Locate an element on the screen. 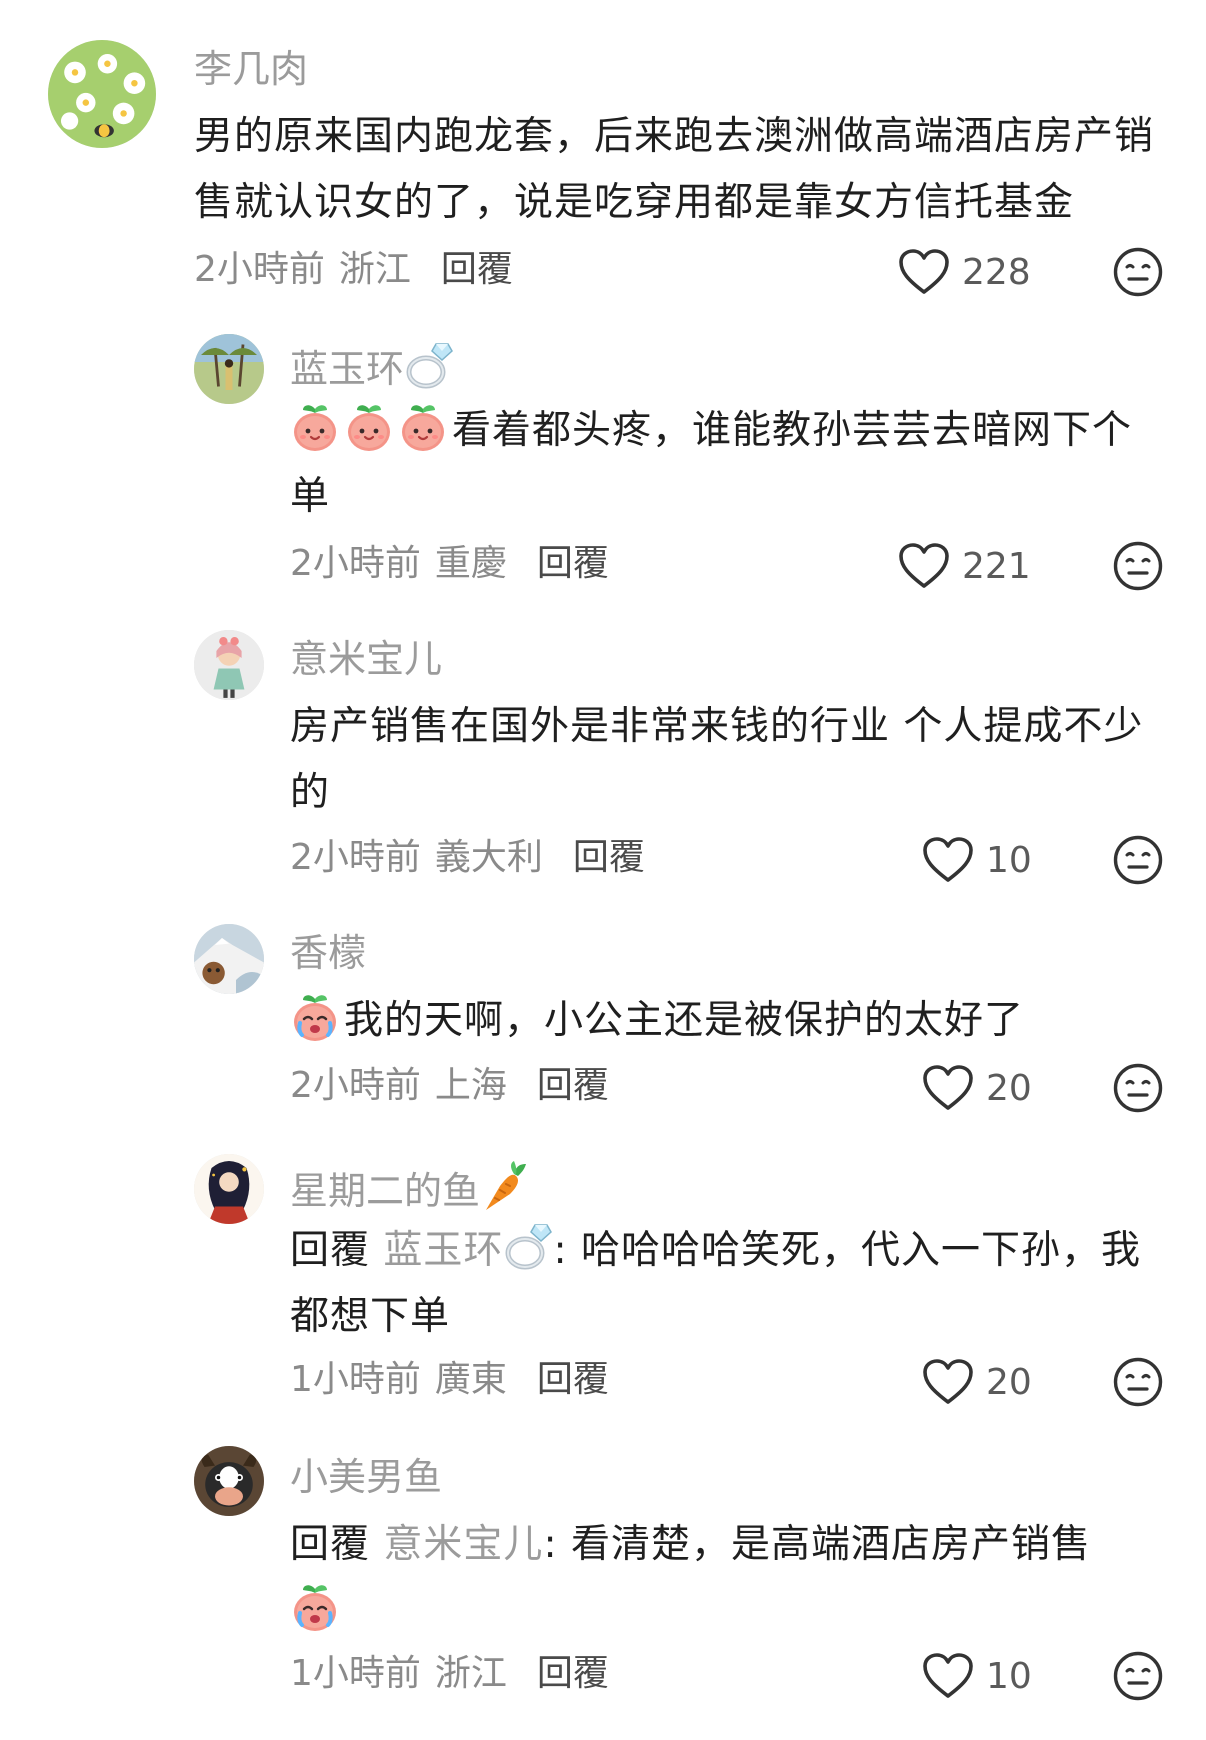 This screenshot has height=1740, width=1206. username: 星期二的鱼 is located at coordinates (410, 1187).